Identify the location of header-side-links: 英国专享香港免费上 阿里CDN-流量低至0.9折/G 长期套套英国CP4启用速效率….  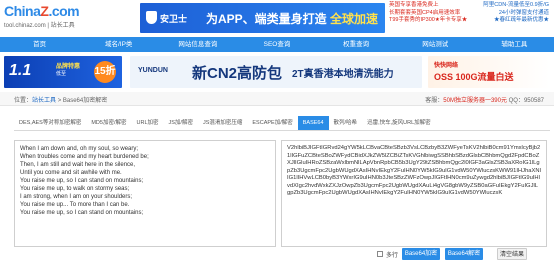
(469, 13).